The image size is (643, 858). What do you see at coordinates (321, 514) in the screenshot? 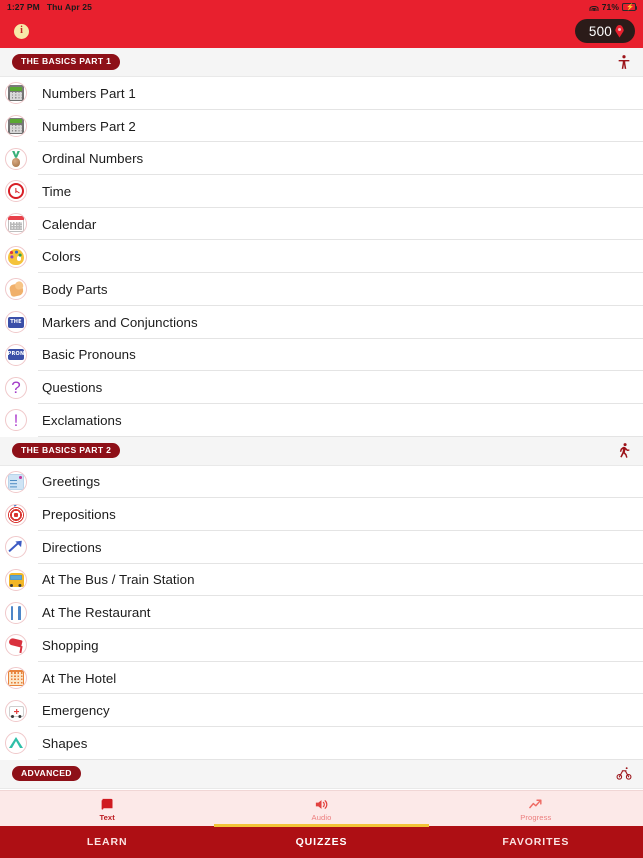
I see `lesson-row: Prepositions` at bounding box center [321, 514].